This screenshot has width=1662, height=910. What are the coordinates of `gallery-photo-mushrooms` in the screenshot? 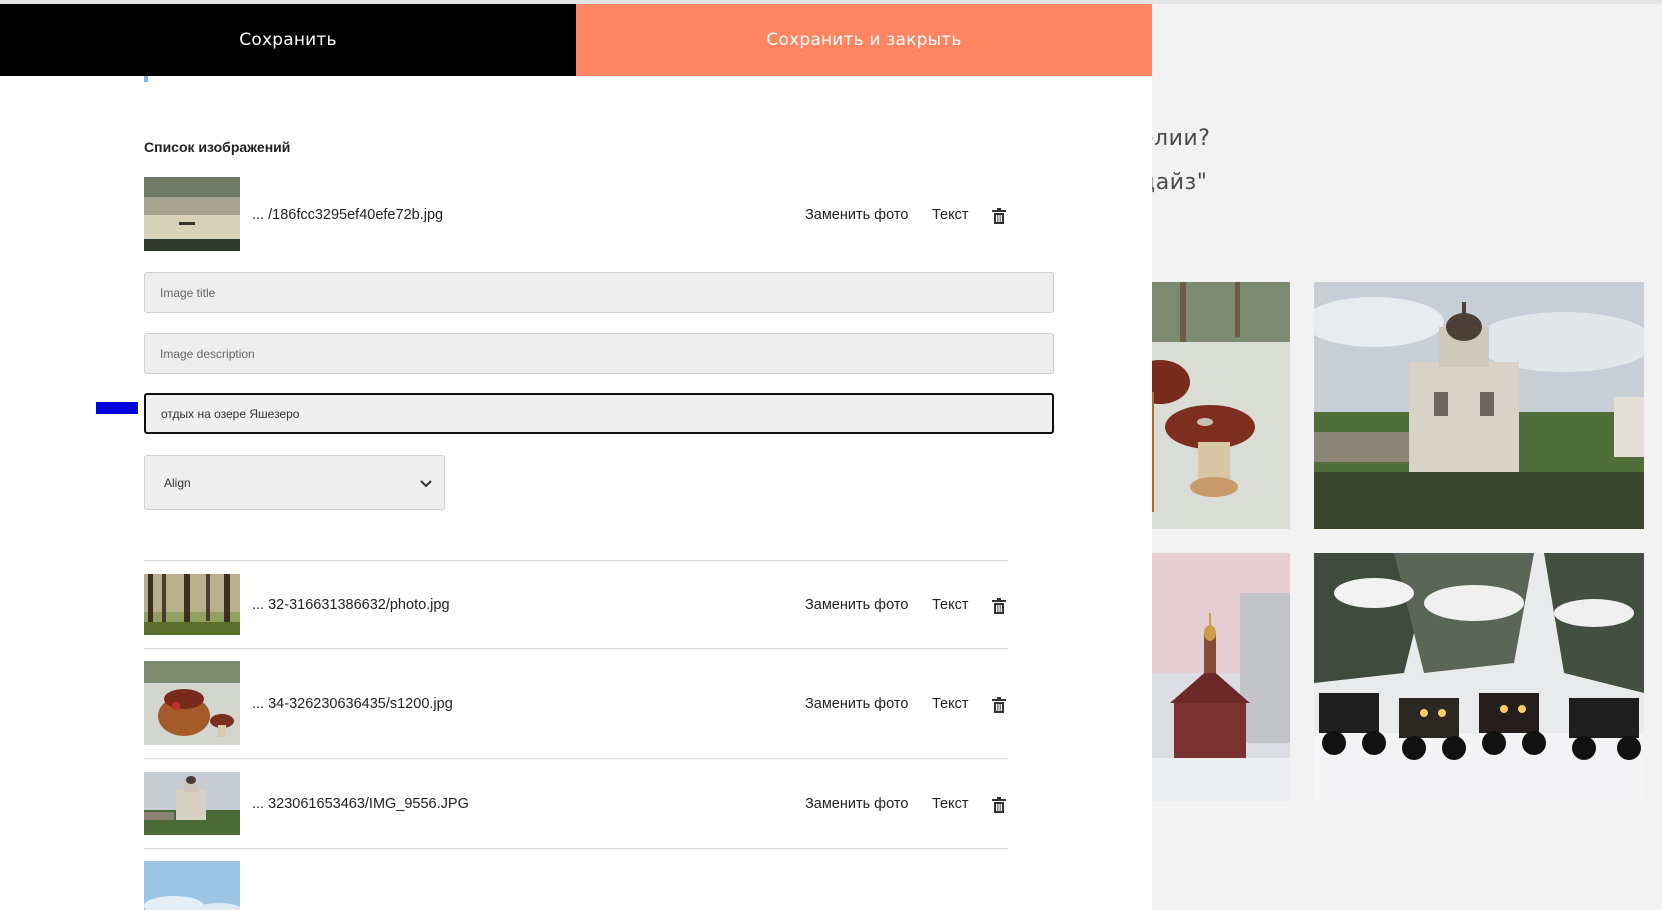 It's located at (1215, 405).